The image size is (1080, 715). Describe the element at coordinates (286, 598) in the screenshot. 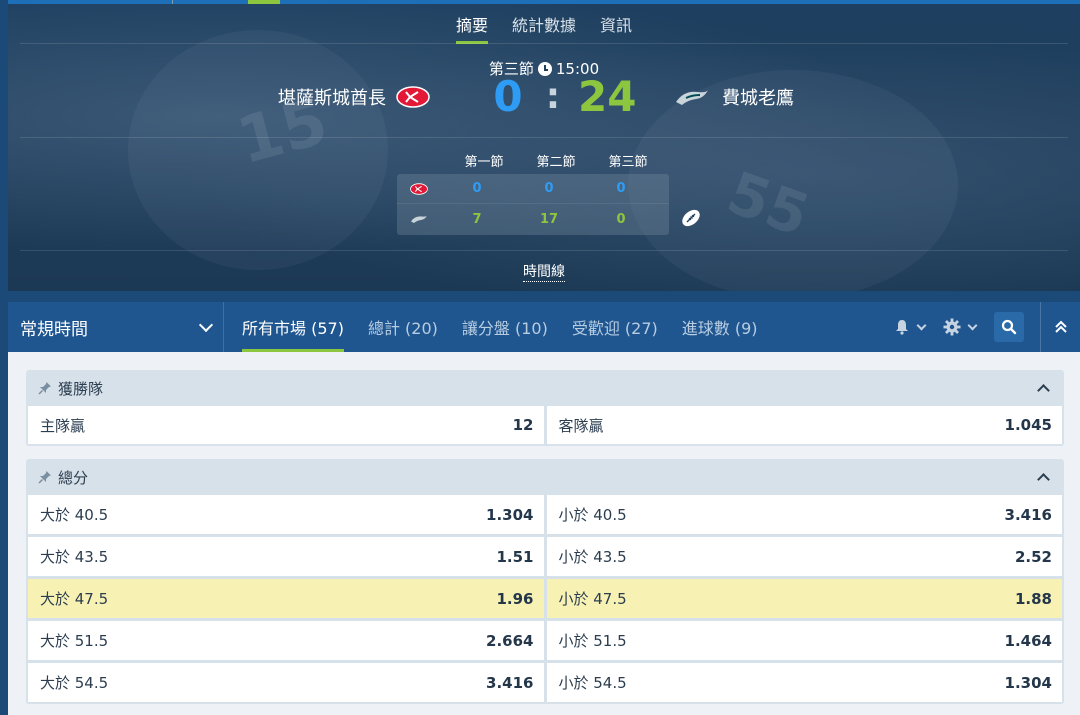

I see `odds-button-highlighted: 大於 47.5 1.96` at that location.